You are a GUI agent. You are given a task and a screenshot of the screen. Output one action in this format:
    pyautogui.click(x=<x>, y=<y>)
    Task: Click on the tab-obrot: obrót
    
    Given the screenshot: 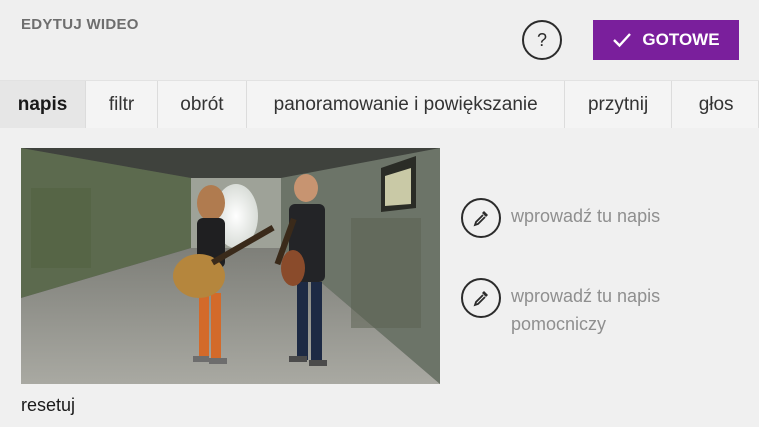 What is the action you would take?
    pyautogui.click(x=202, y=105)
    